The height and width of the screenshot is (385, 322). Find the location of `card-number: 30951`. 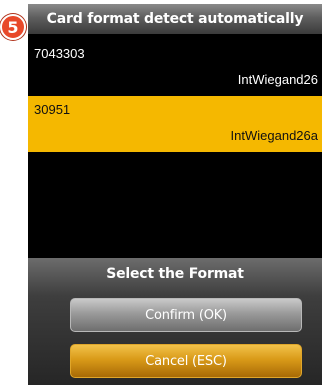

card-number: 30951 is located at coordinates (52, 109).